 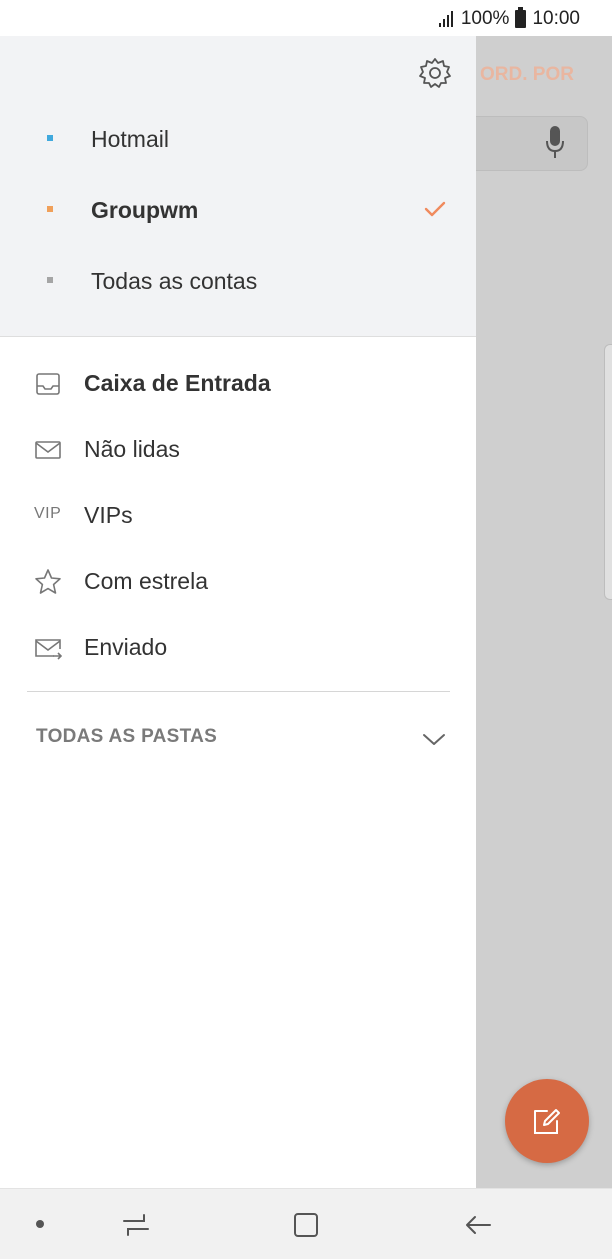 I want to click on nav-dot-icon, so click(x=40, y=1224).